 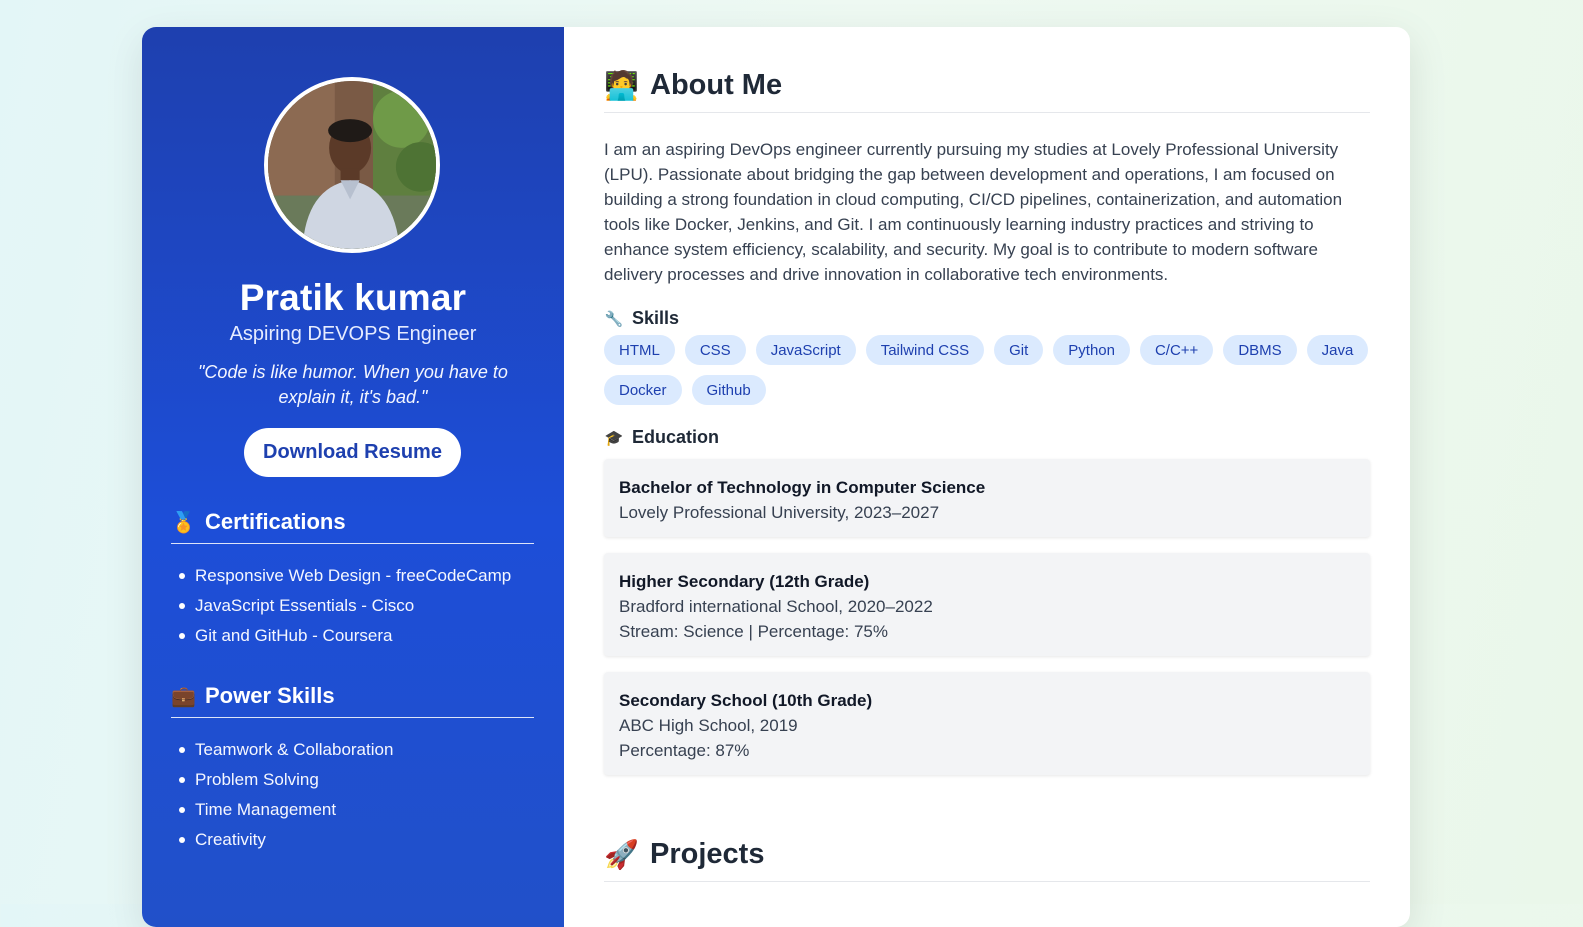 What do you see at coordinates (684, 750) in the screenshot?
I see `education-details: Percentage: 87%` at bounding box center [684, 750].